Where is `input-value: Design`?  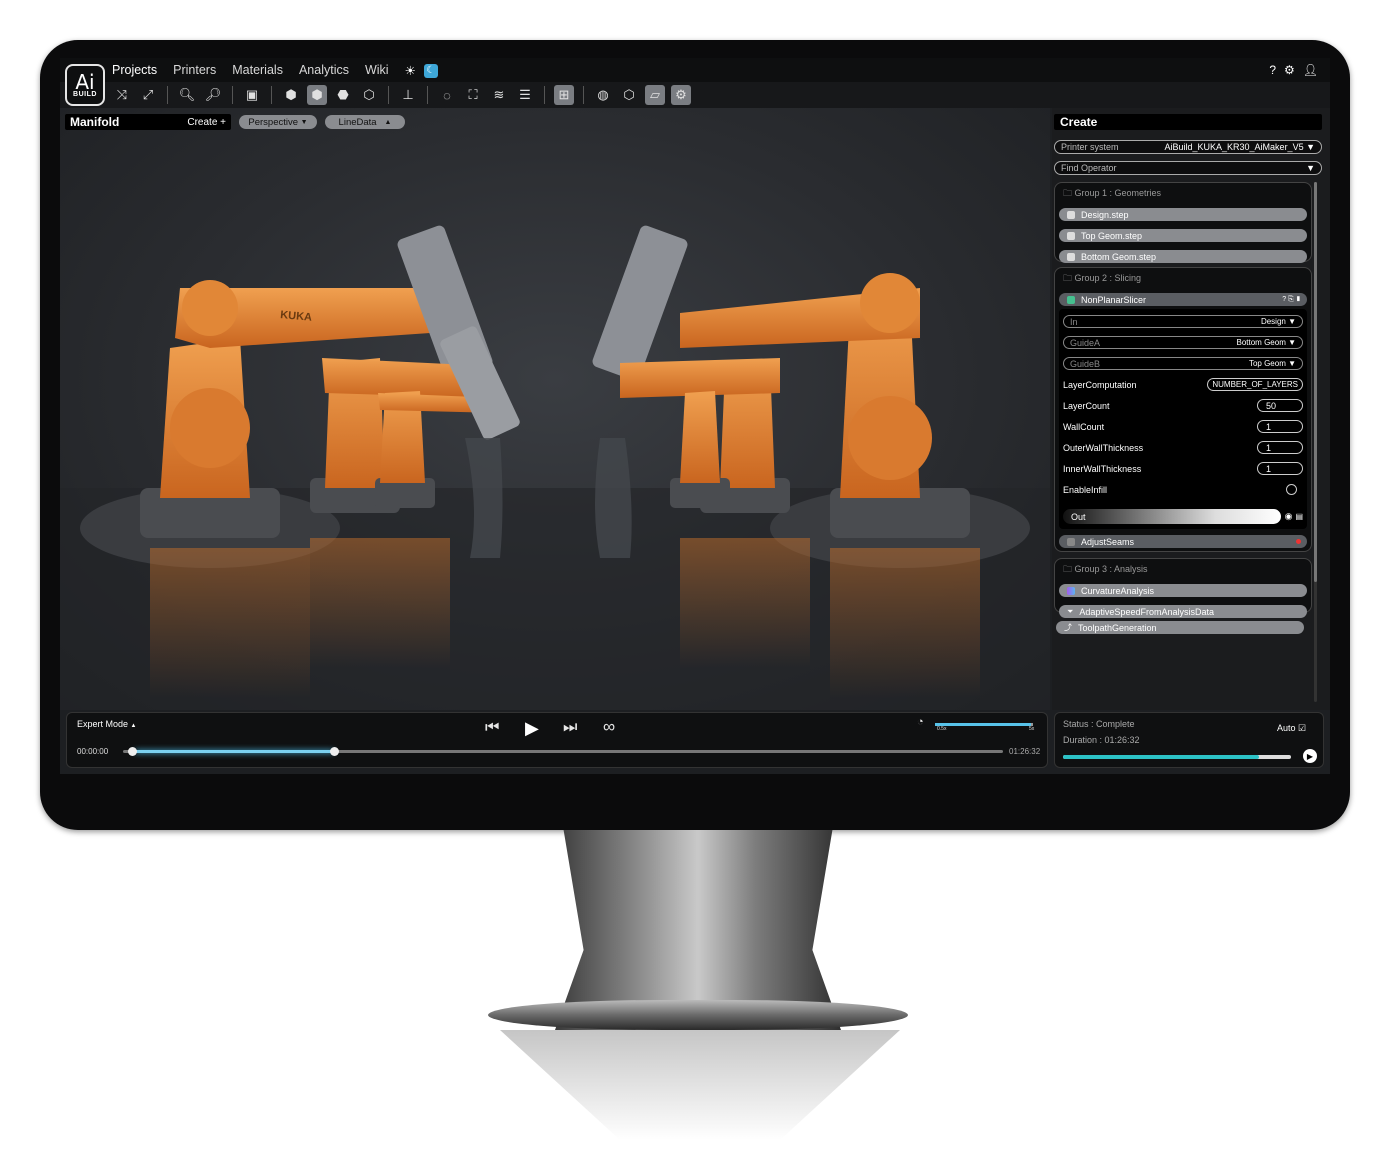 input-value: Design is located at coordinates (1273, 321).